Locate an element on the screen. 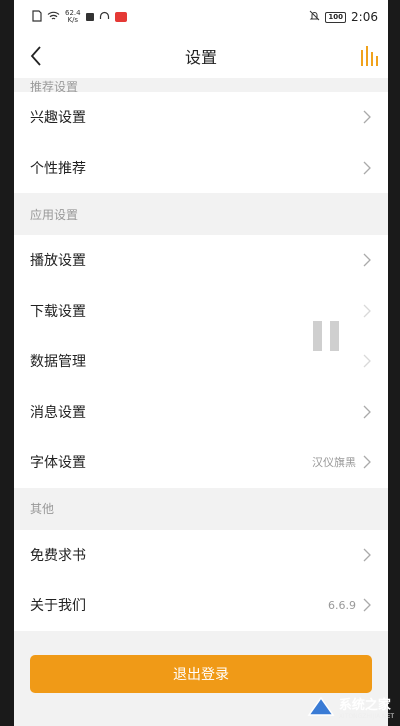 The height and width of the screenshot is (726, 400). font-value: 汉仪旗黑 is located at coordinates (334, 463).